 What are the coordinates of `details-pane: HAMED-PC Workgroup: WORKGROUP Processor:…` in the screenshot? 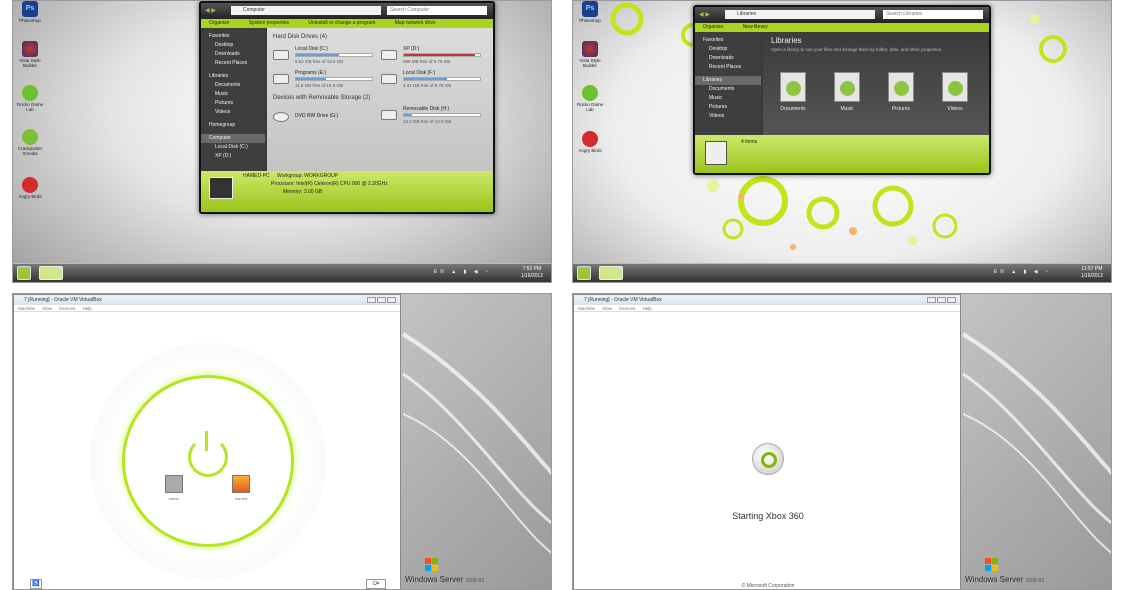 It's located at (347, 191).